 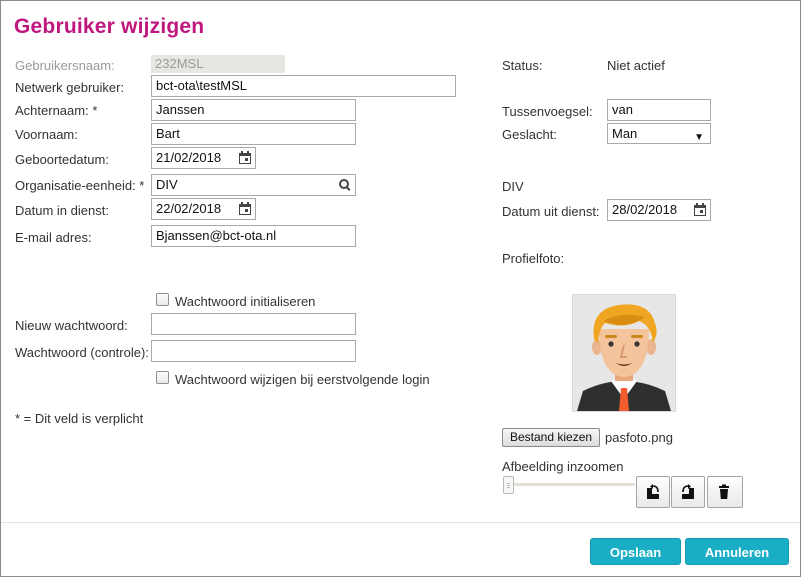 I want to click on rotate-right-button, so click(x=688, y=492).